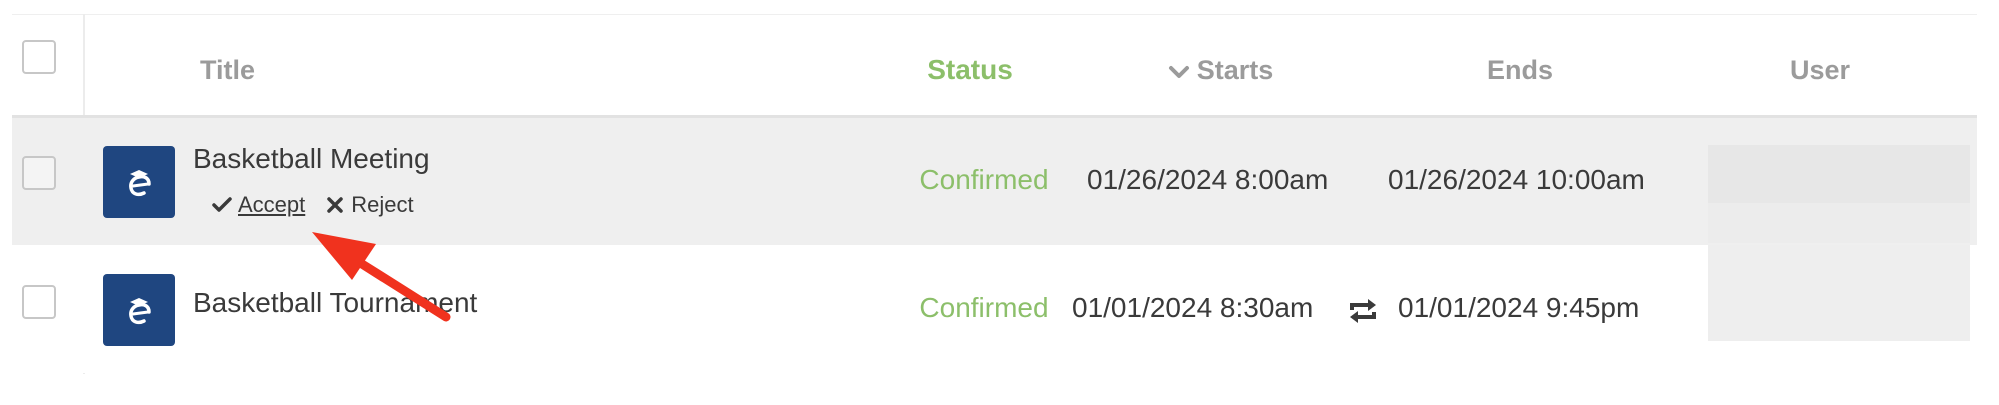  I want to click on accept-button: Accept, so click(258, 205).